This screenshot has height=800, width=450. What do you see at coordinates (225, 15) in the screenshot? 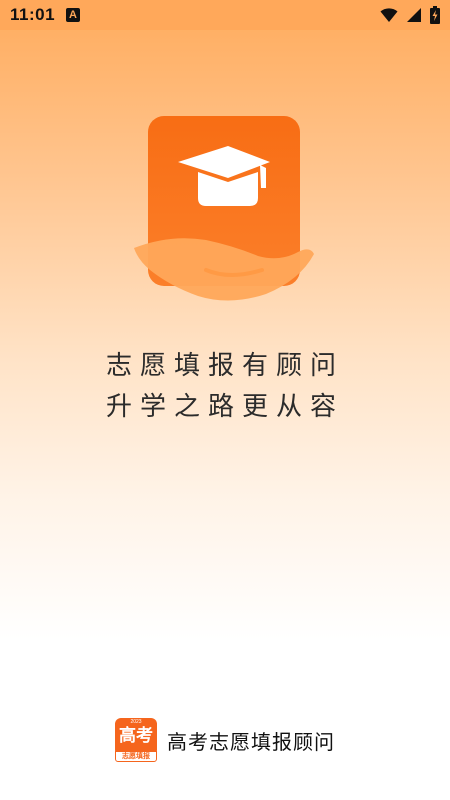
I see `status-bar: 11:01 A` at bounding box center [225, 15].